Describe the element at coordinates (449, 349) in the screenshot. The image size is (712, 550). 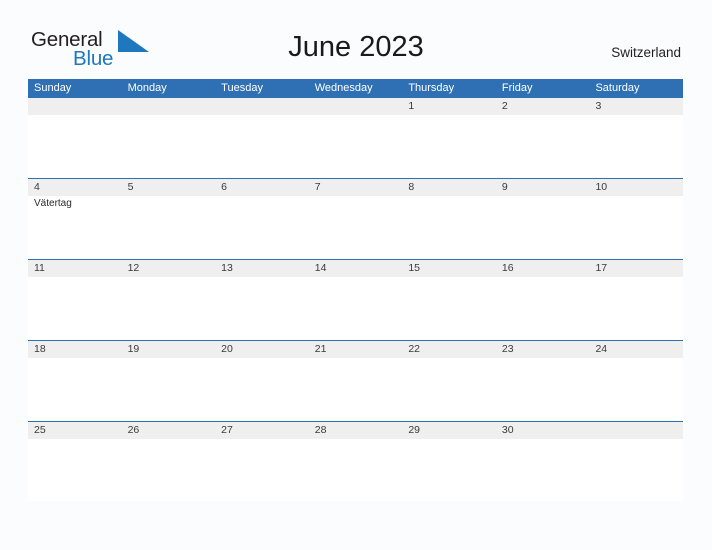
I see `day-cell: 22` at that location.